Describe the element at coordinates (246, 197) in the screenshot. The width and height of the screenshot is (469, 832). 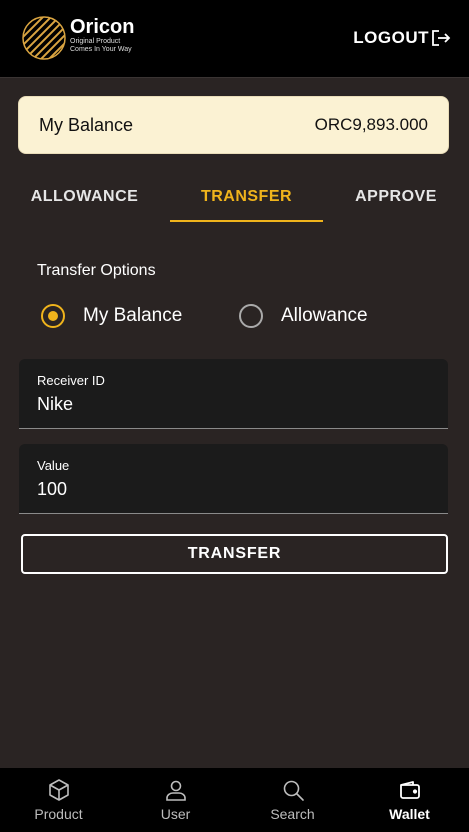
I see `tab-transfer: TRANSFER` at that location.